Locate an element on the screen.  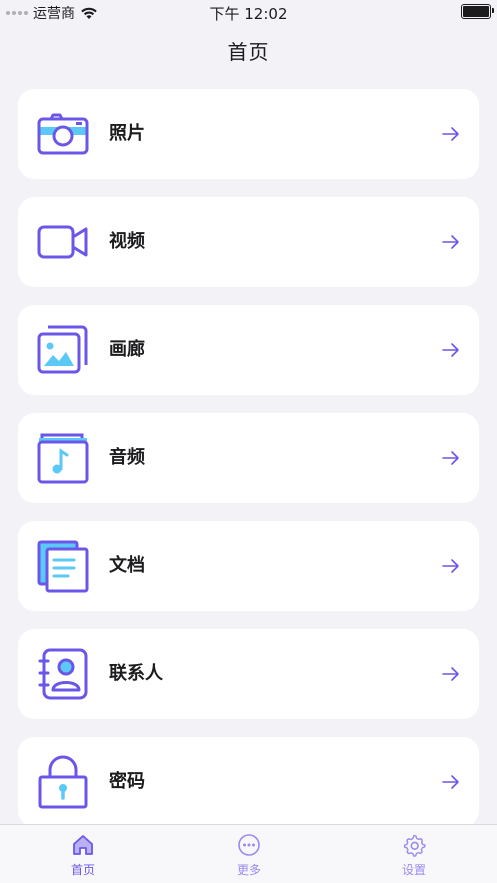
more-icon is located at coordinates (249, 845).